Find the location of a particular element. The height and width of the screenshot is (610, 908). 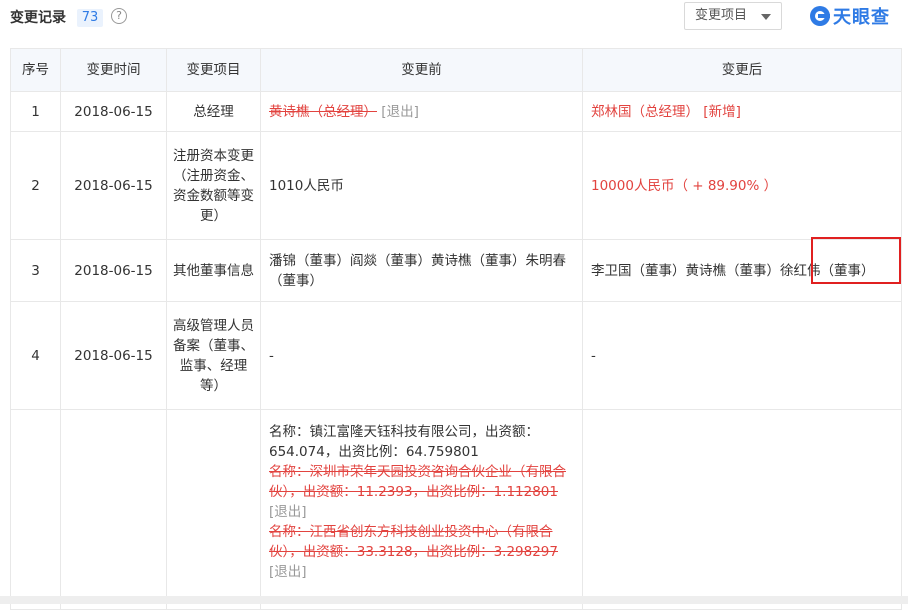

col-header-date: 变更时间 is located at coordinates (113, 70).